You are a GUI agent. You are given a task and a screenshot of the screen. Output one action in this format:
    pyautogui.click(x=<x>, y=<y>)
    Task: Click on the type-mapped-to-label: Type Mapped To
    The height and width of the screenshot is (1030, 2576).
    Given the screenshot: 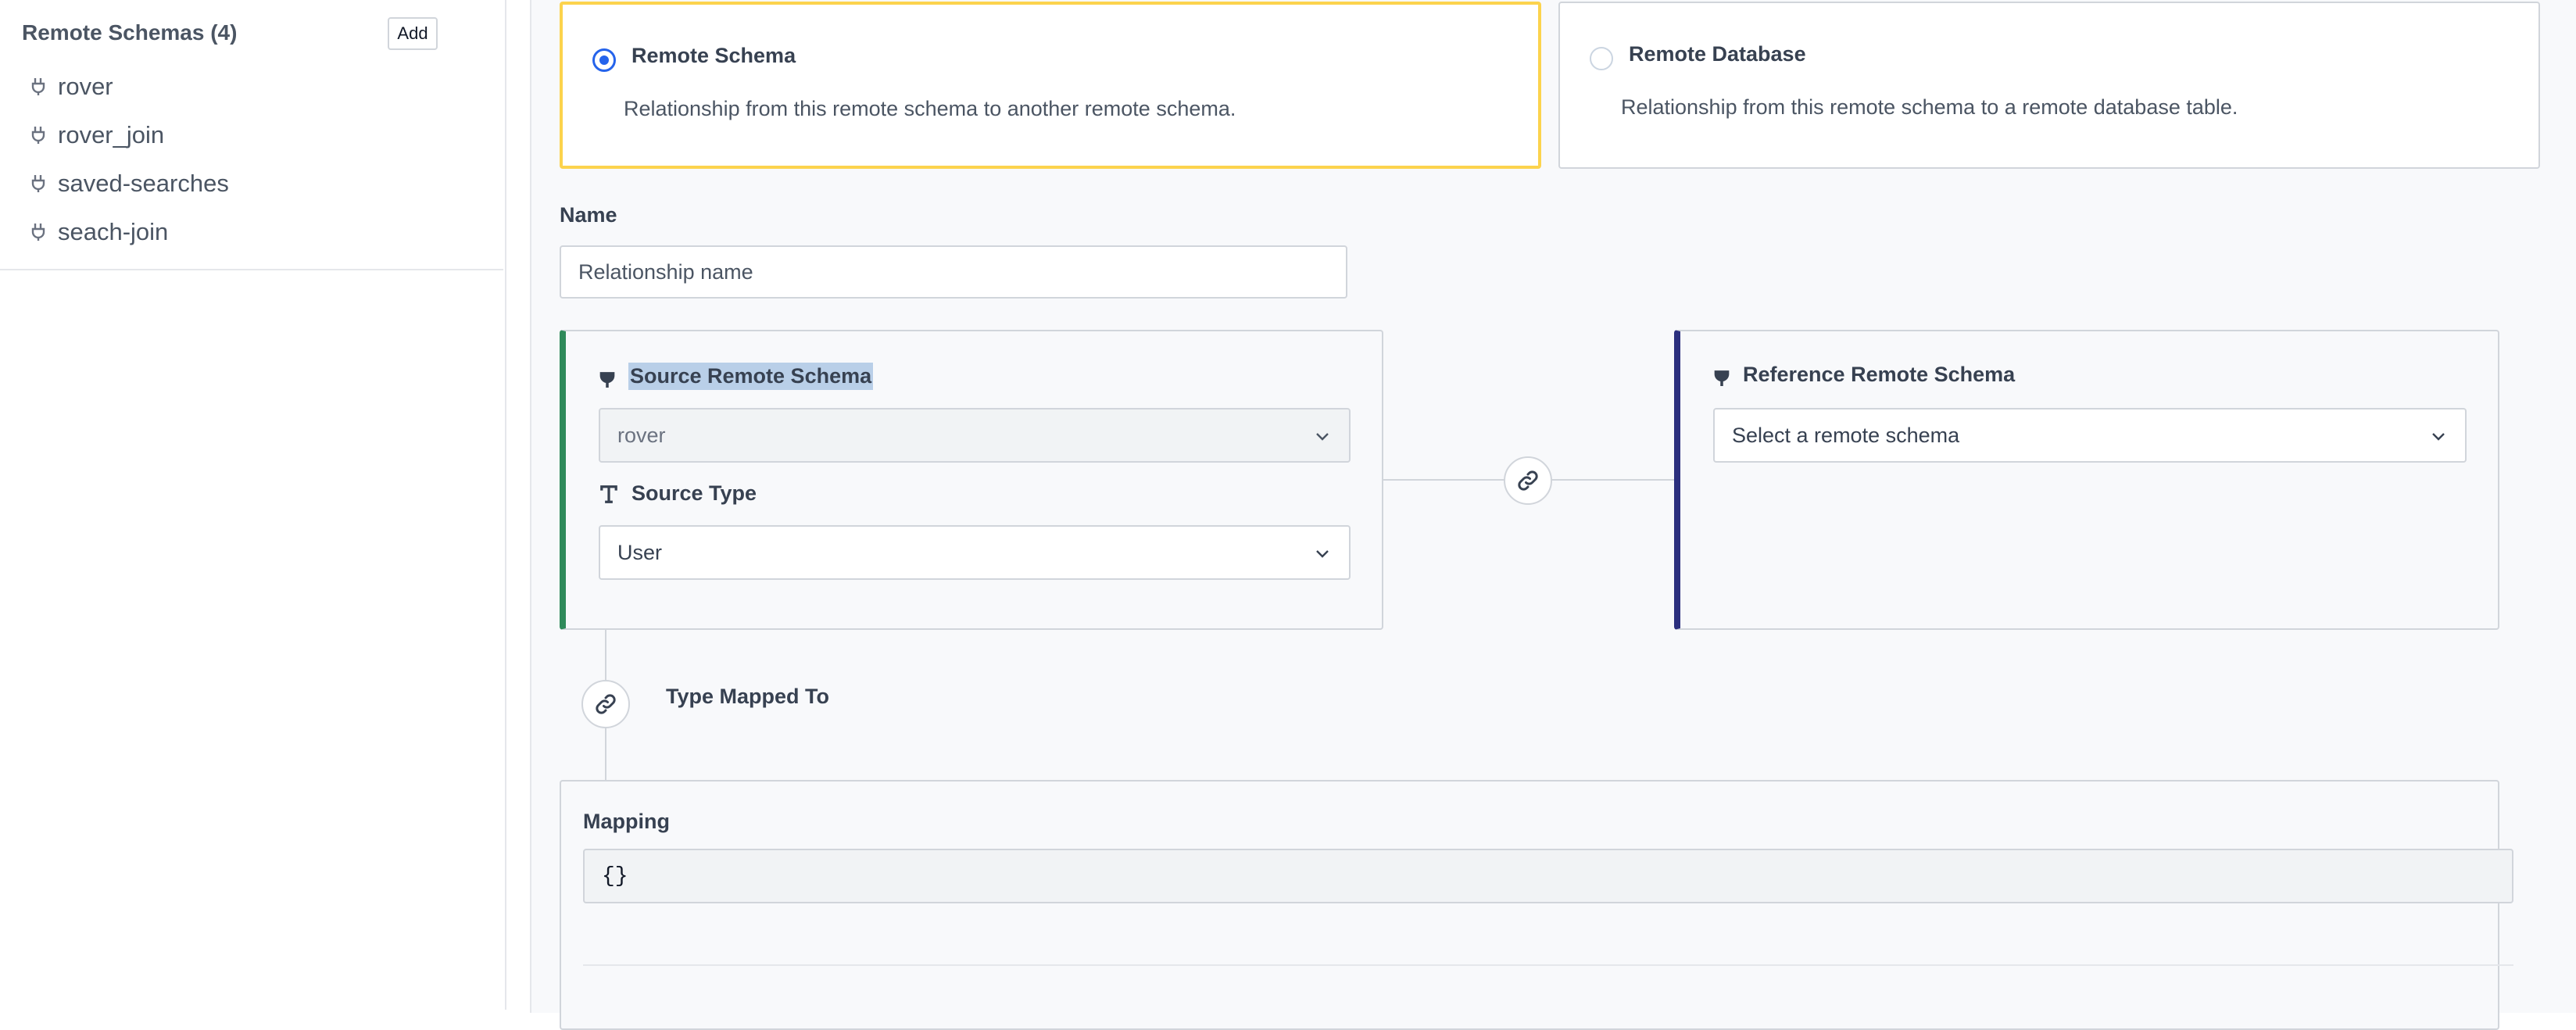 What is the action you would take?
    pyautogui.click(x=747, y=696)
    